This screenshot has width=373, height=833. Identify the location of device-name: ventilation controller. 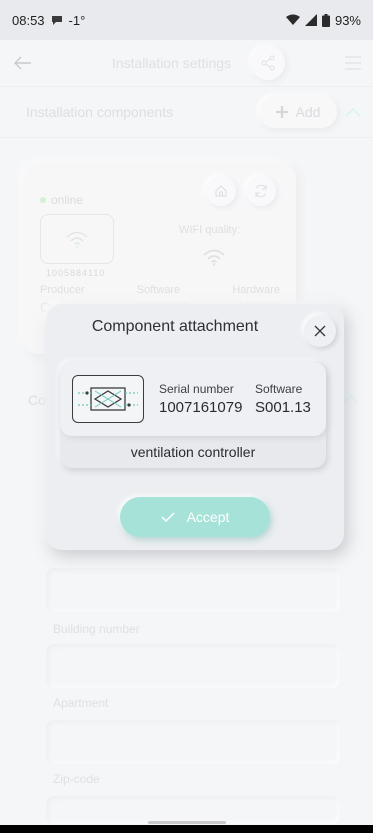
(193, 452).